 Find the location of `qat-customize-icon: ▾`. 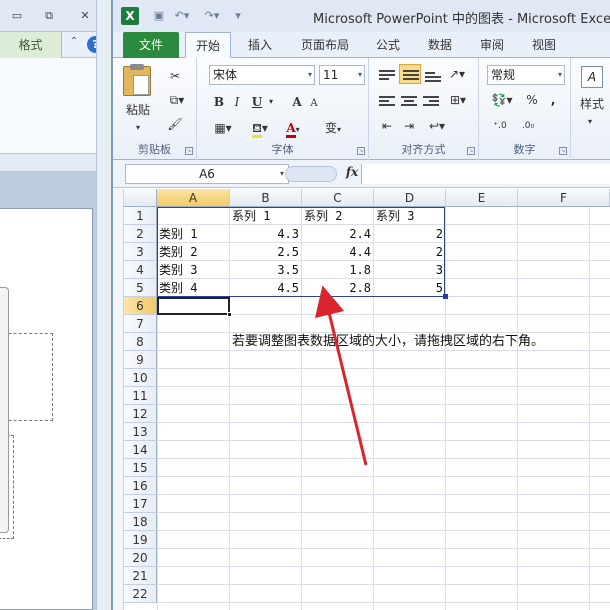

qat-customize-icon: ▾ is located at coordinates (238, 16).